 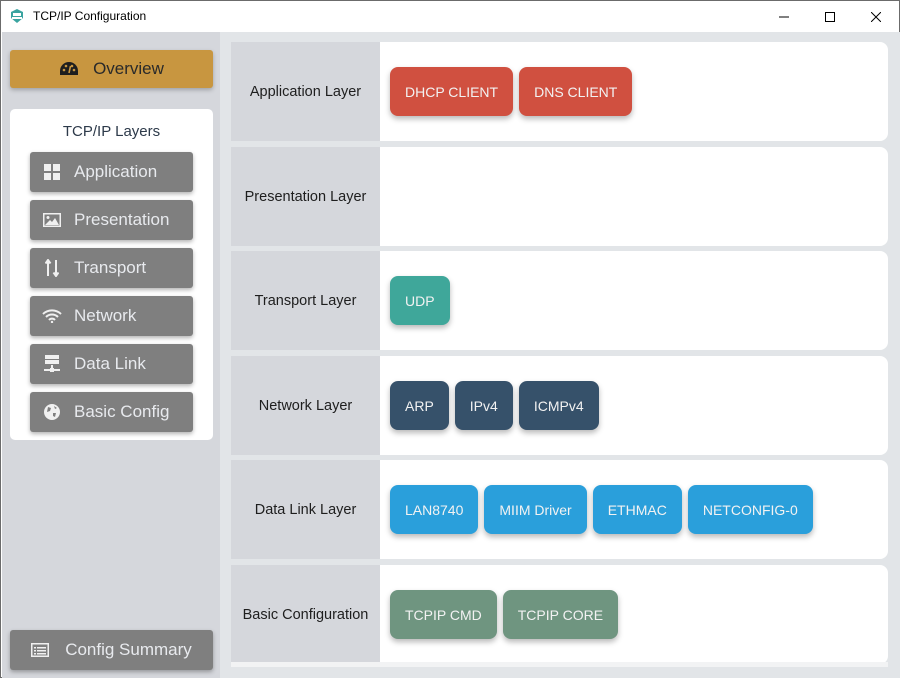 I want to click on component-list: UDP, so click(x=420, y=300).